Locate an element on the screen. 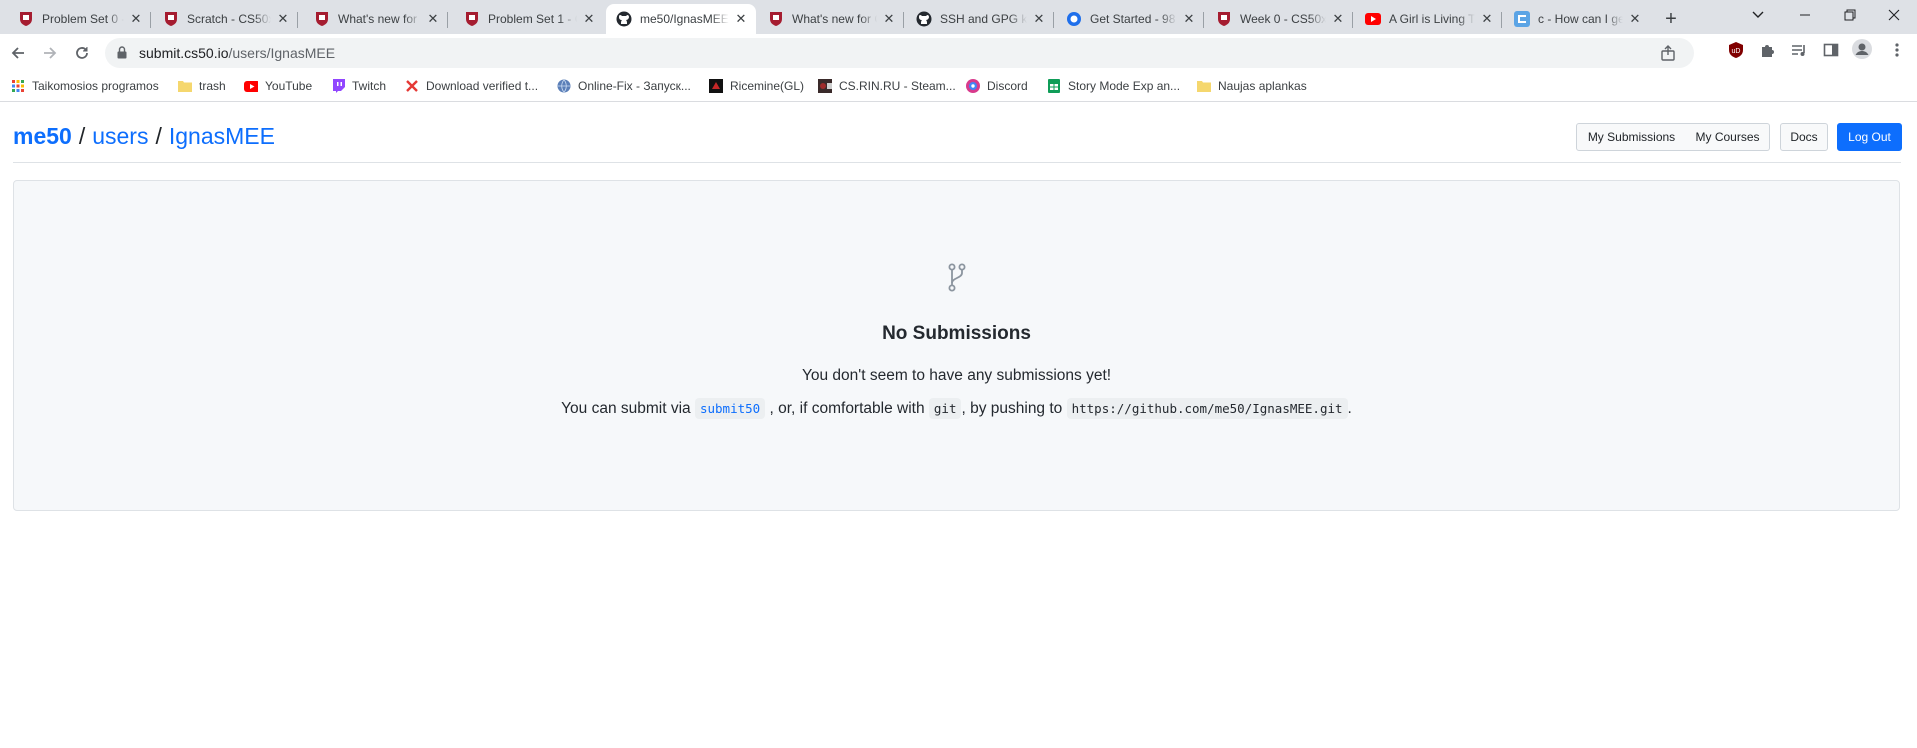 This screenshot has width=1917, height=748. profile-avatar-icon is located at coordinates (1862, 49).